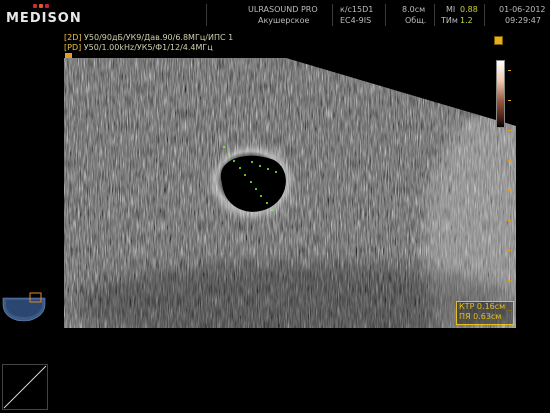 The height and width of the screenshot is (413, 550). What do you see at coordinates (24, 306) in the screenshot?
I see `probe-orientation-thumbnail` at bounding box center [24, 306].